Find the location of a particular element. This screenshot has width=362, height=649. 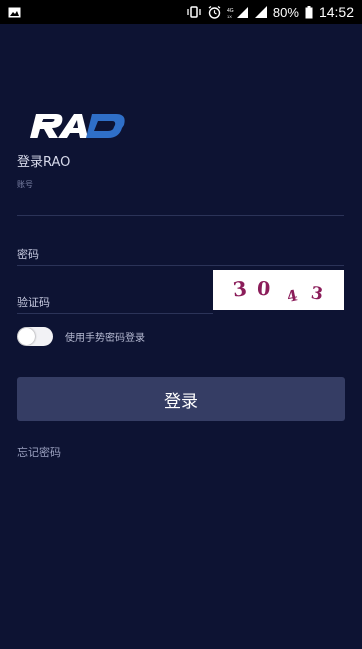

gesture-login-row: 使用手势密码登录 is located at coordinates (81, 336).